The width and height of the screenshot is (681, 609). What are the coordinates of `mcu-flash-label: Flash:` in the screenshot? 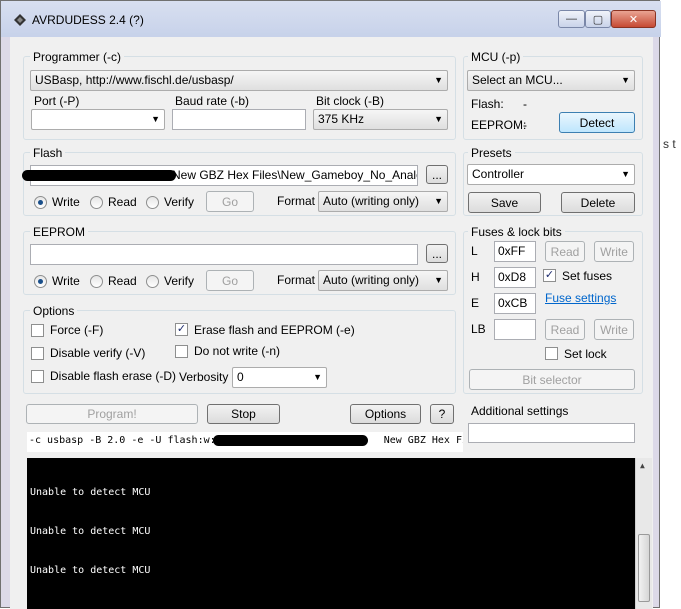 It's located at (487, 104).